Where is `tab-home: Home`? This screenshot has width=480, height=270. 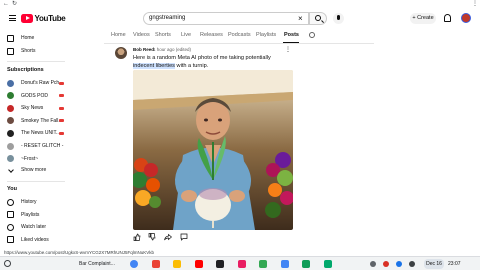
tab-home: Home is located at coordinates (118, 35).